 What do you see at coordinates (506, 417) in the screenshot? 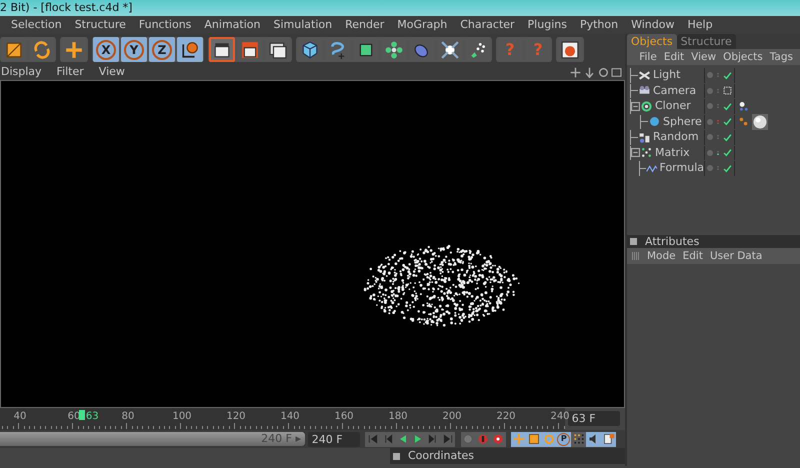
I see `ruler-label: 220` at bounding box center [506, 417].